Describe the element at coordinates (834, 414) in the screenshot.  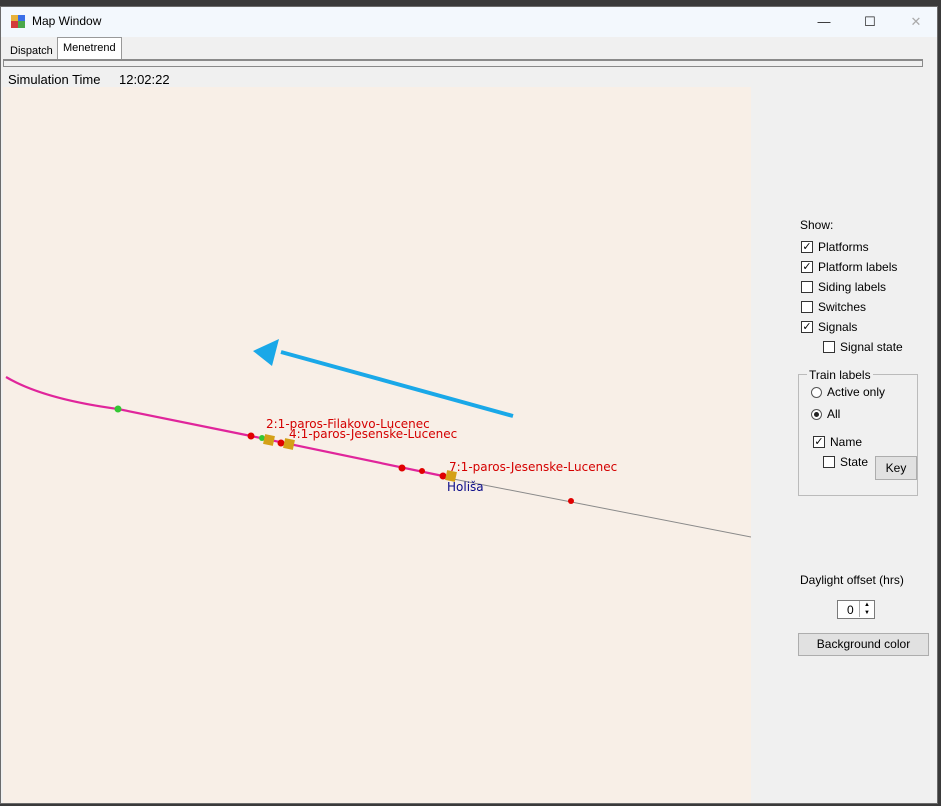
I see `all-label: All` at that location.